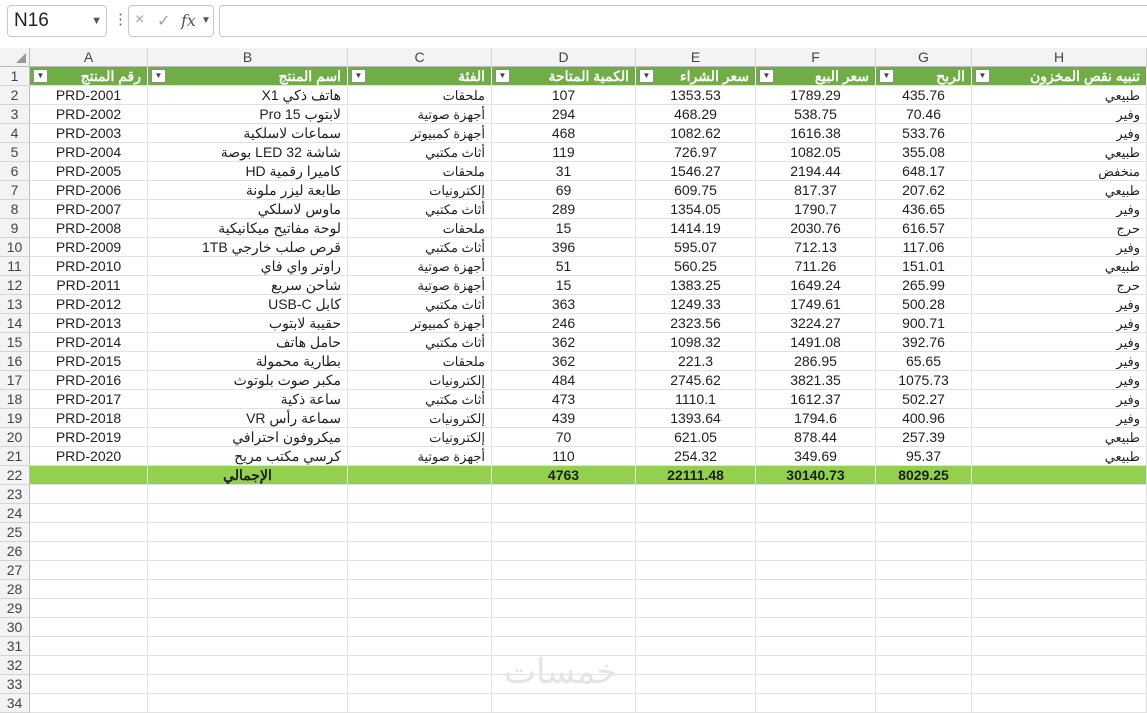 This screenshot has width=1147, height=713. What do you see at coordinates (696, 399) in the screenshot?
I see `cell-purchase-price: 1110.1` at bounding box center [696, 399].